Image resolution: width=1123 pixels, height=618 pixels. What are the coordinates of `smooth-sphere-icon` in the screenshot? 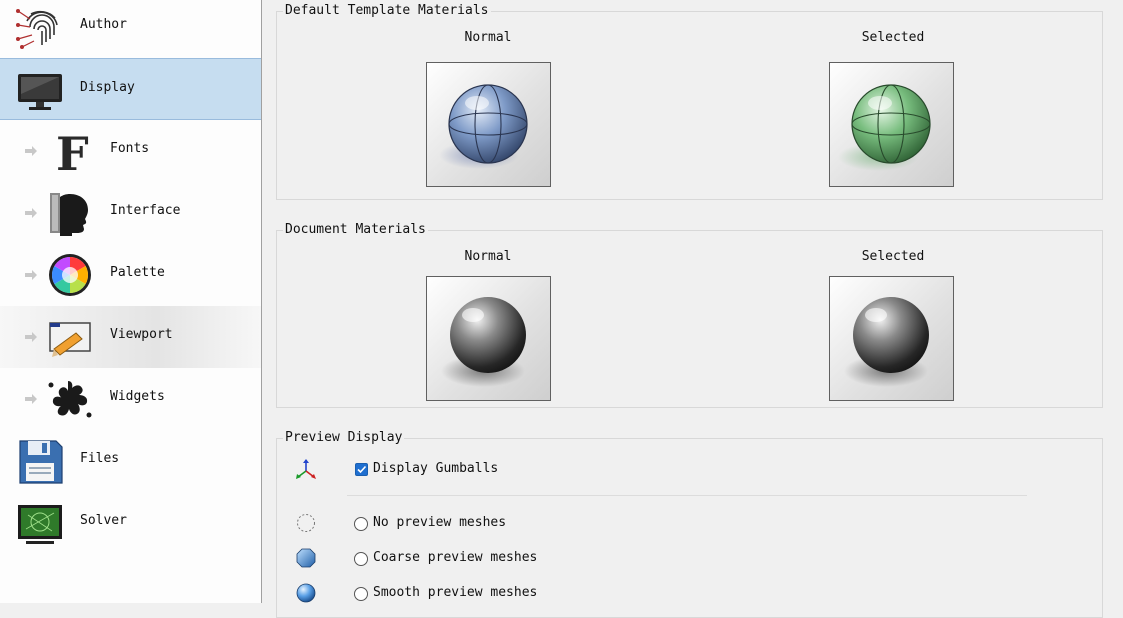 It's located at (306, 593).